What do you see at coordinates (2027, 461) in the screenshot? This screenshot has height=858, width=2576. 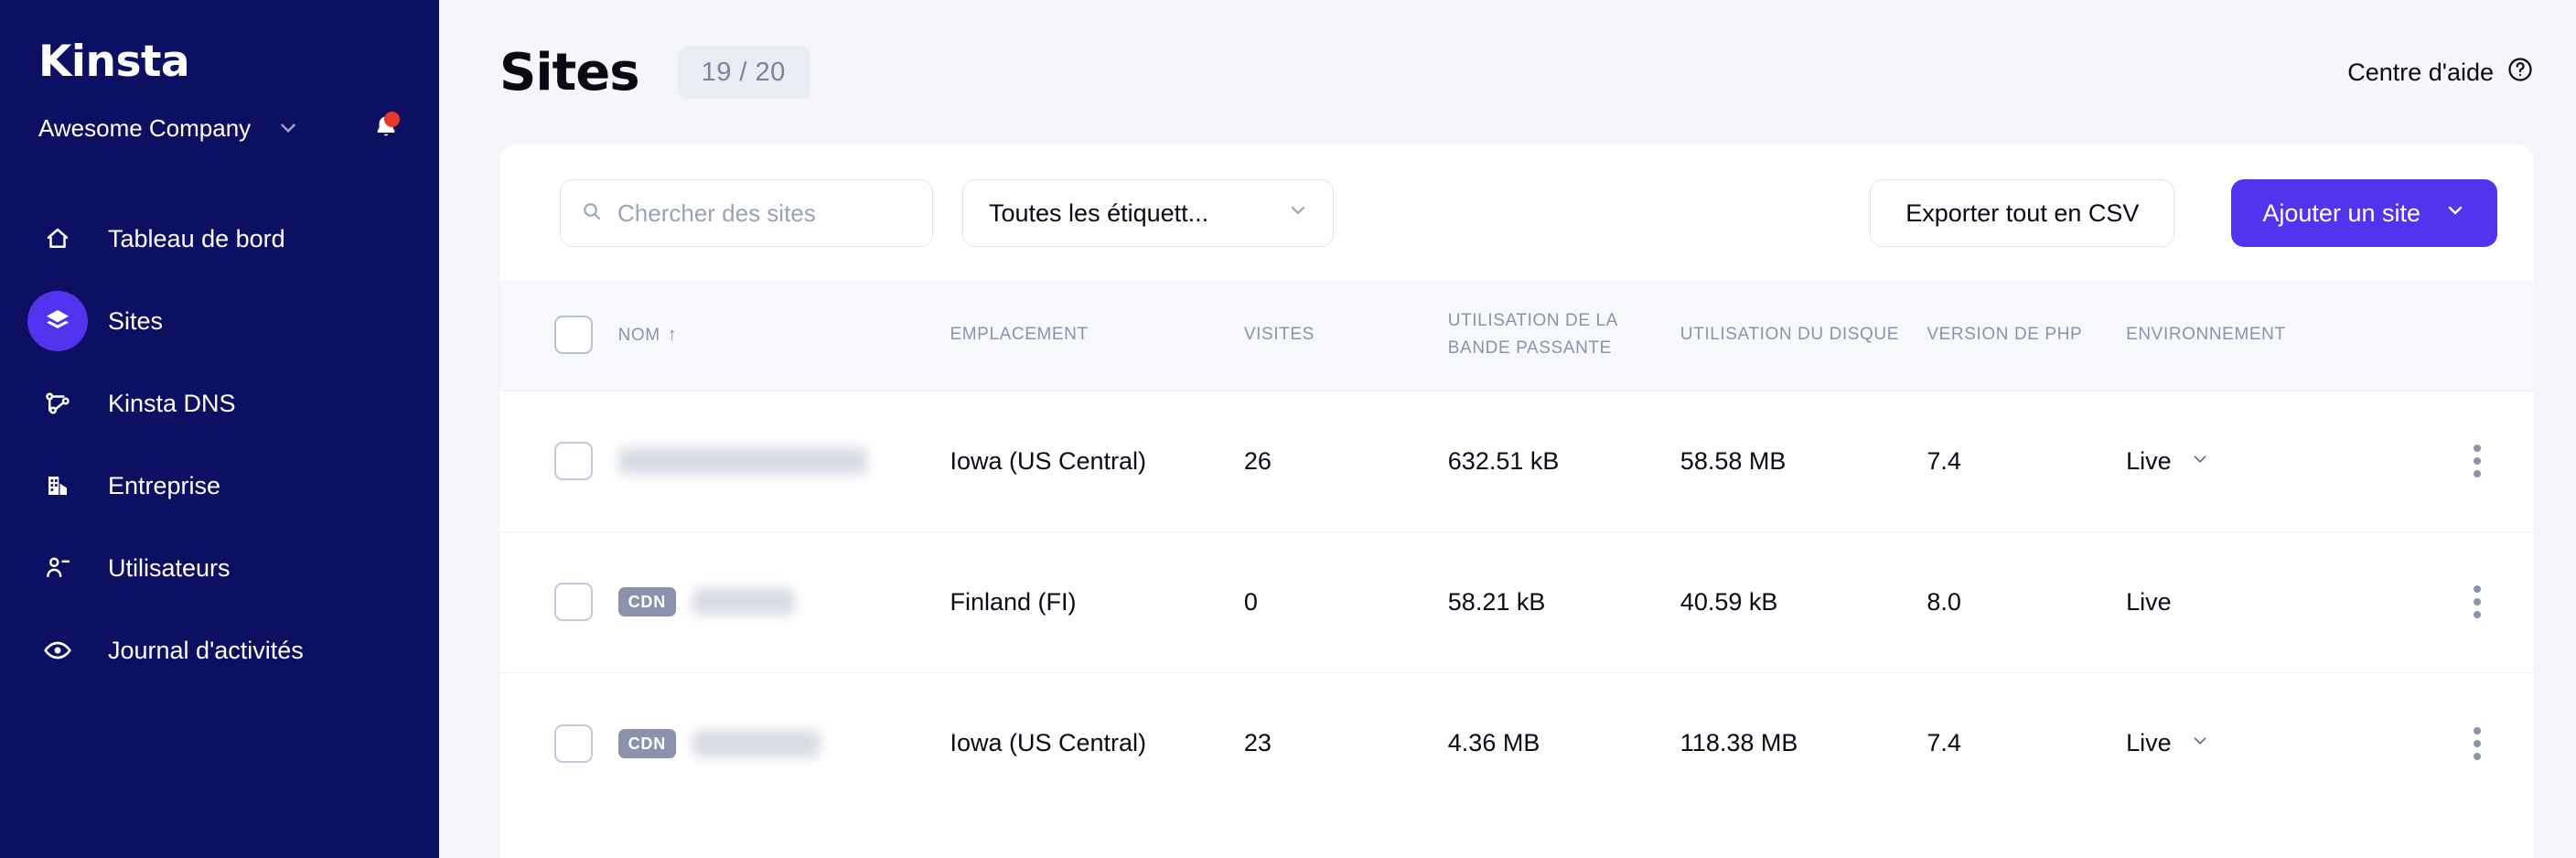 I see `site-php-version: 7.4` at bounding box center [2027, 461].